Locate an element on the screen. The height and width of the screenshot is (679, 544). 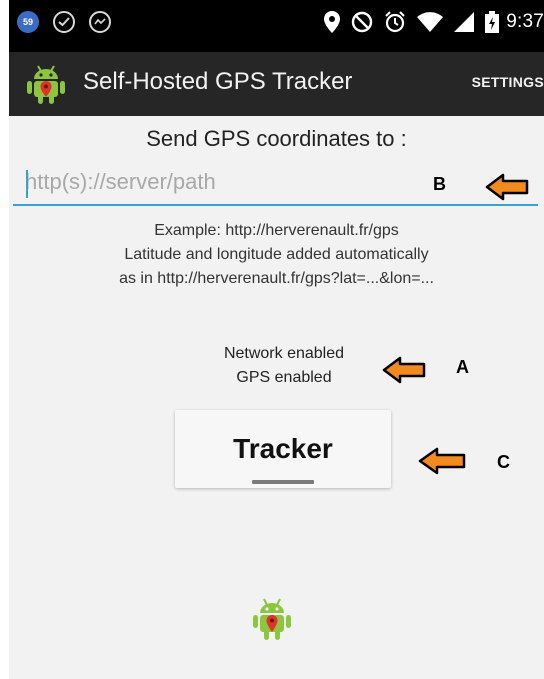
notification-badge-count: 59 is located at coordinates (27, 22).